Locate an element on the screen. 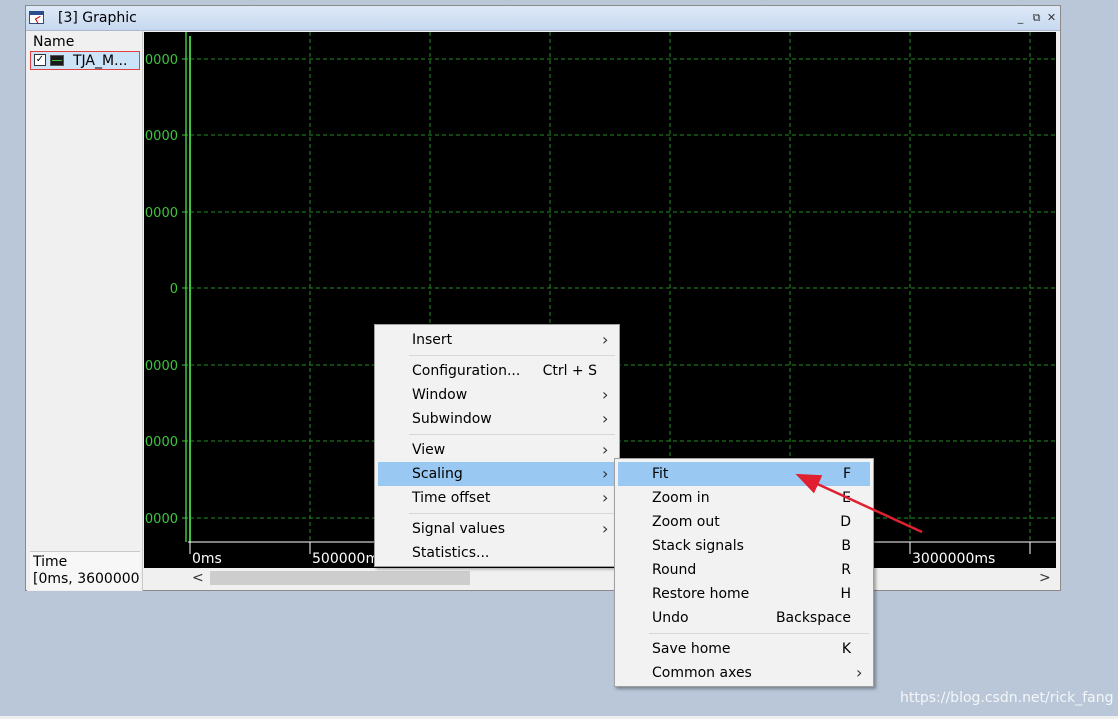  red-annotation-arrow is located at coordinates (859, 503).